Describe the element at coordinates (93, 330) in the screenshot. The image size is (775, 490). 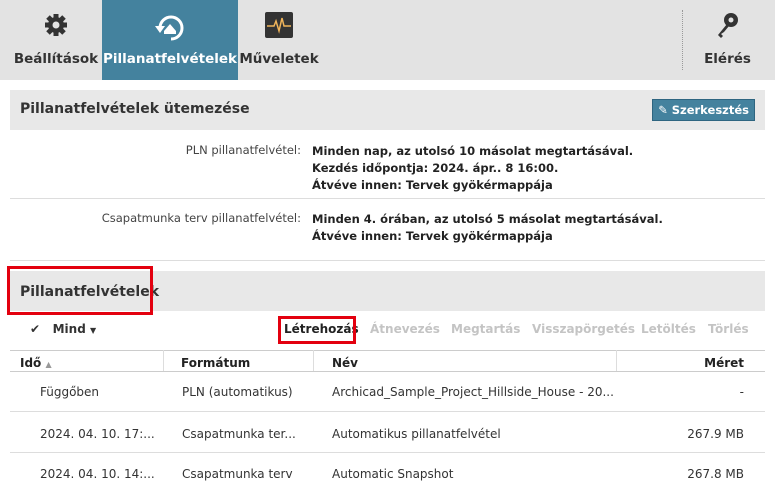
I see `caret-down-icon: ▼` at that location.